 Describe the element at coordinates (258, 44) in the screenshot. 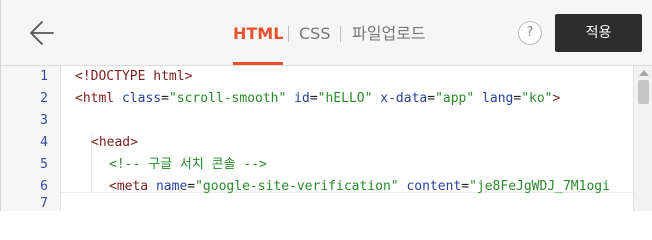

I see `tab-html: HTML` at that location.